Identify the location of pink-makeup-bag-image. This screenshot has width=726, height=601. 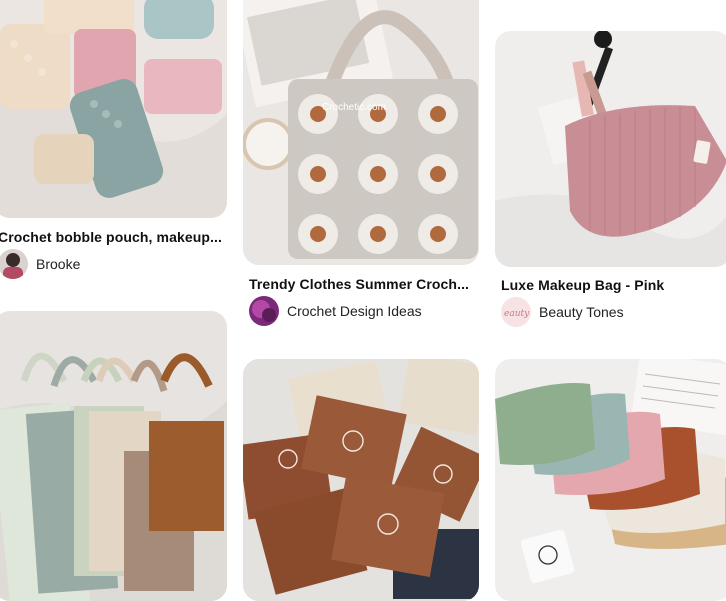
(610, 149).